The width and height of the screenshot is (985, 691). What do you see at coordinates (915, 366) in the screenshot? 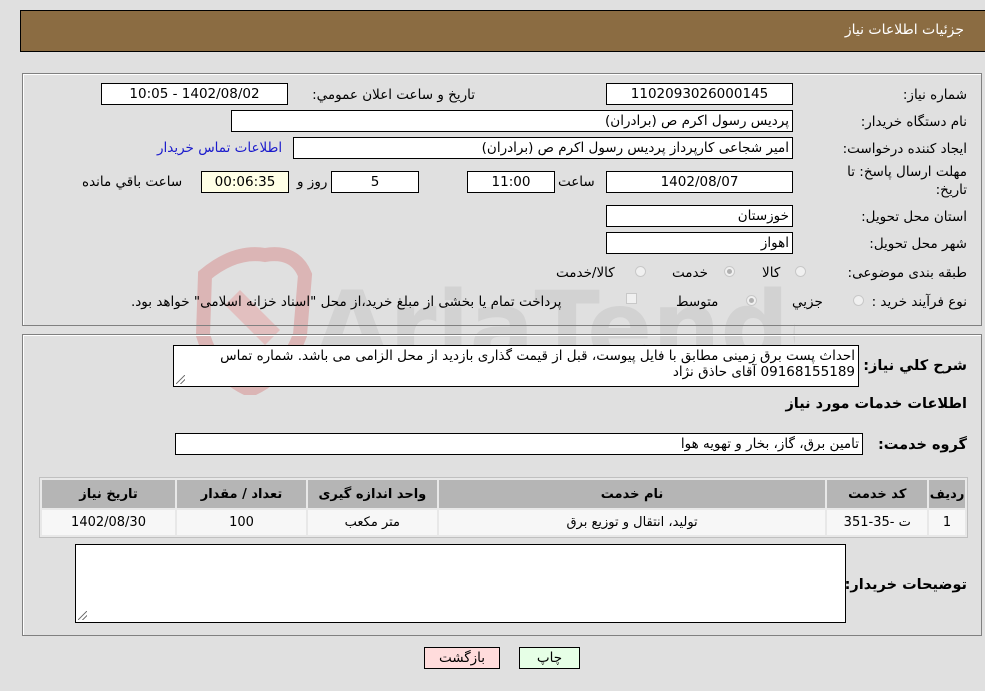
I see `description-label: شرح کلي نياز:` at bounding box center [915, 366].